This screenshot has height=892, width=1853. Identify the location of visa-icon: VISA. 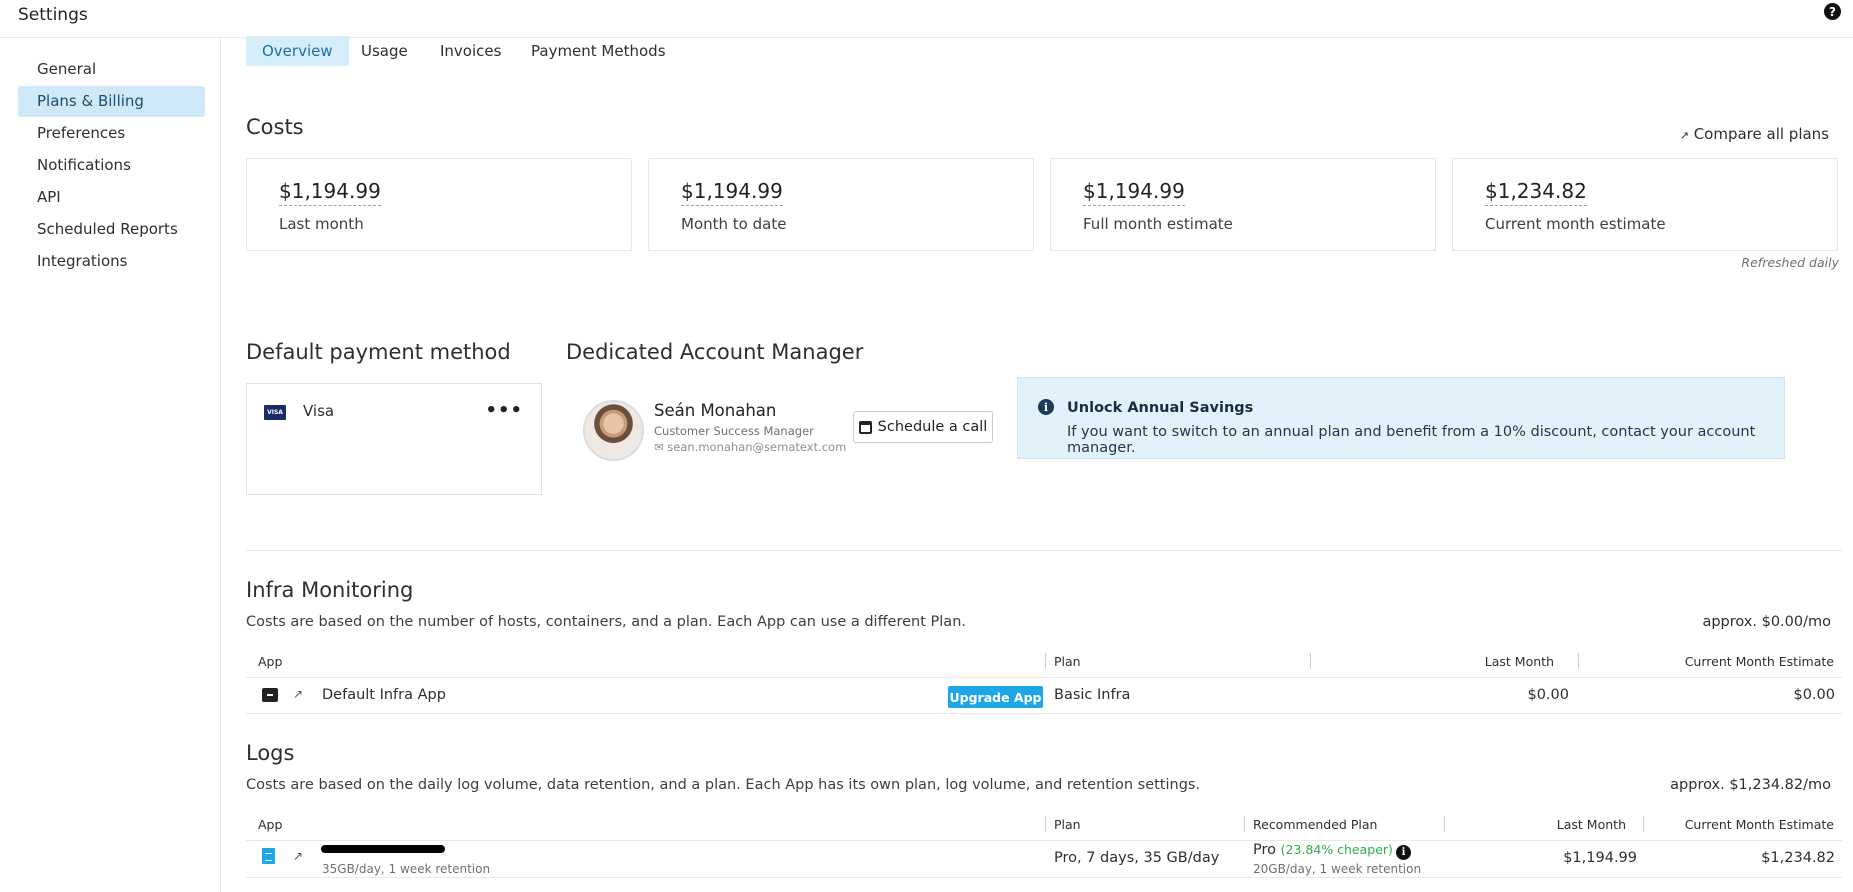
(275, 412).